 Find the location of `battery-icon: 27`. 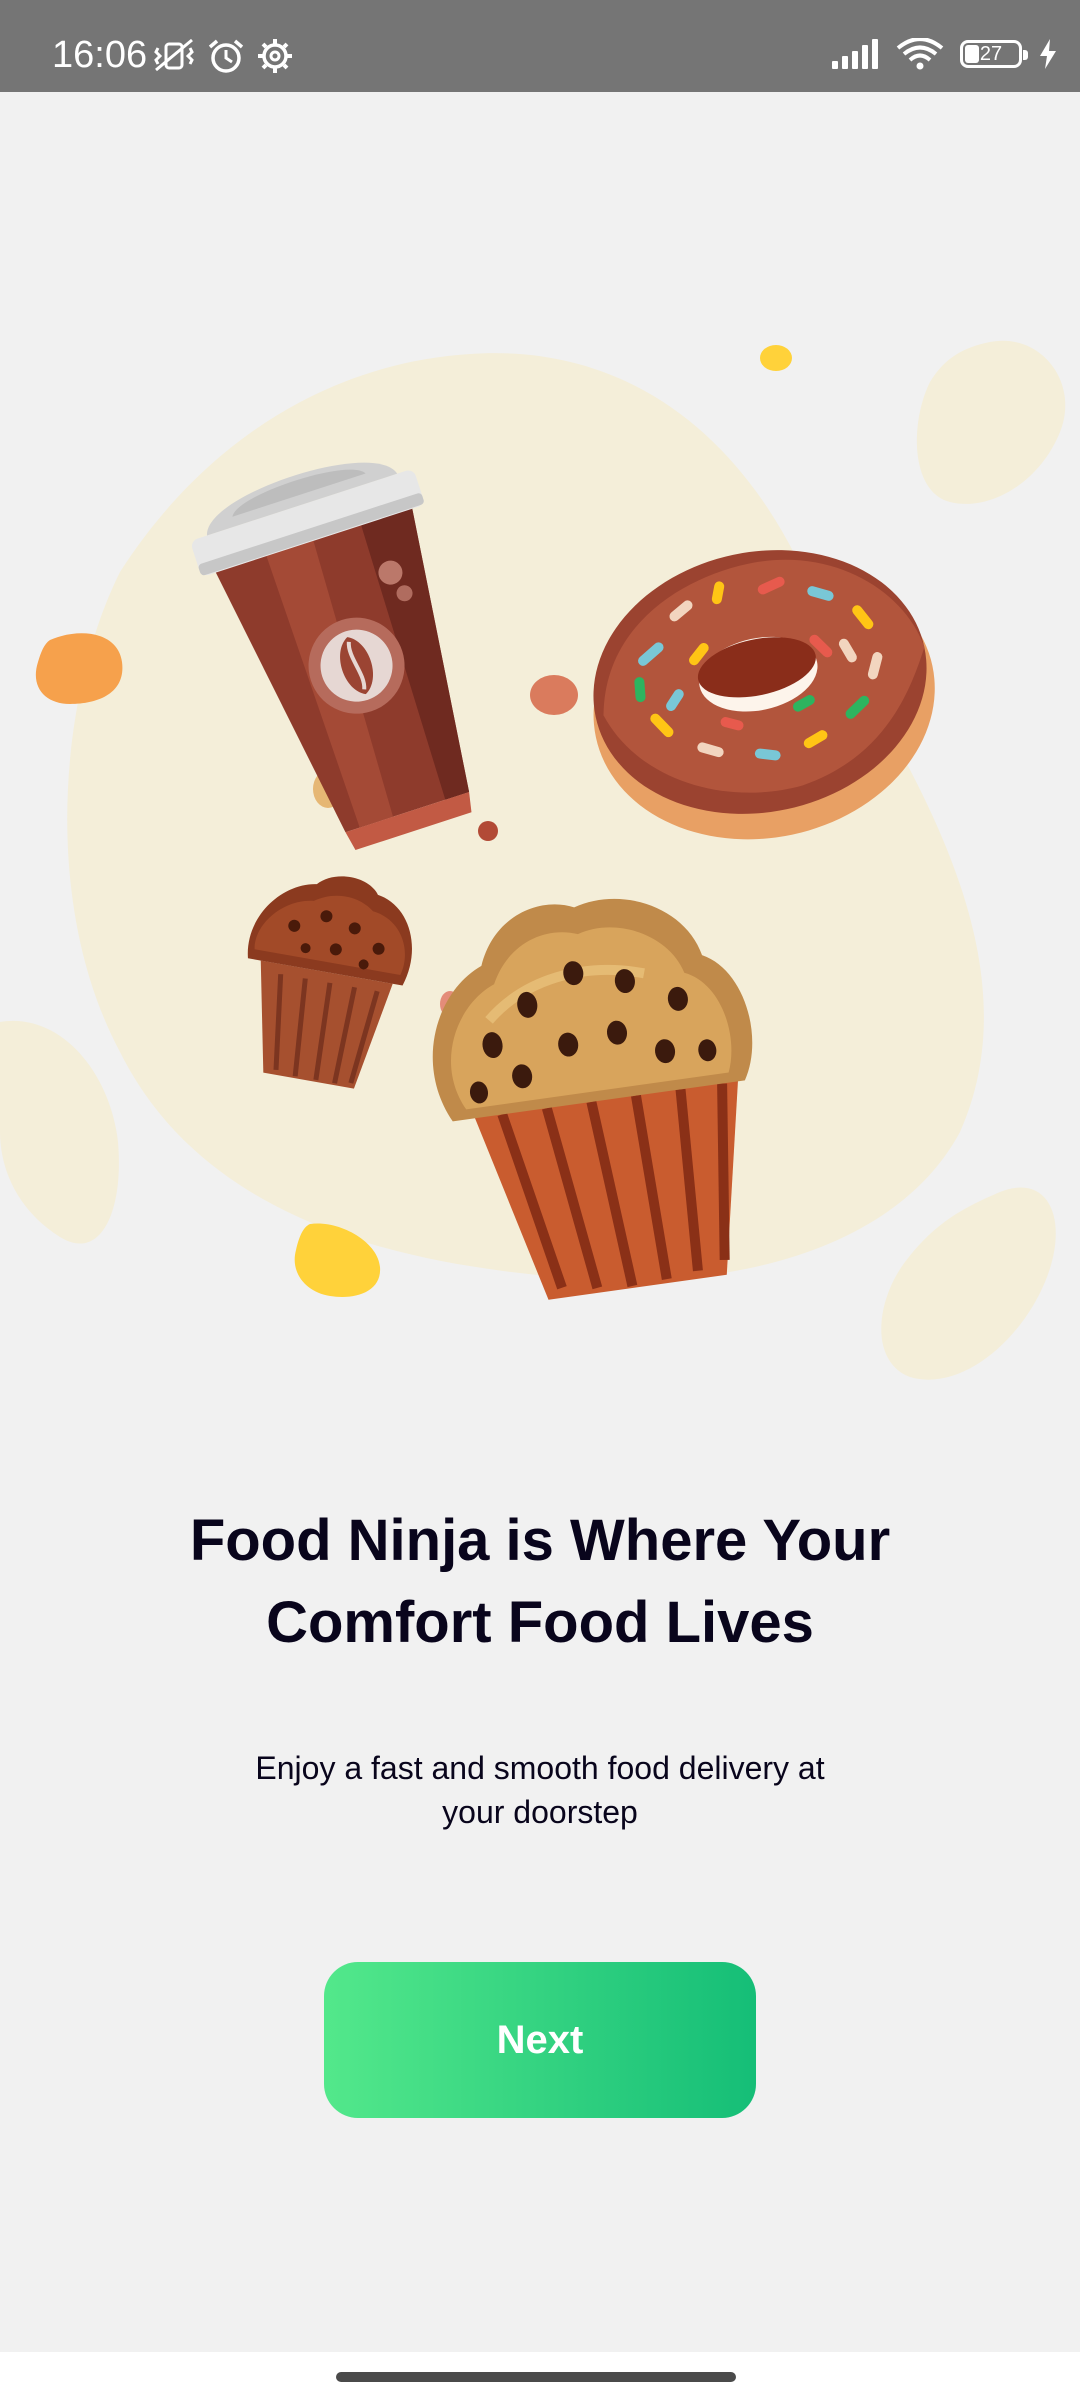

battery-icon: 27 is located at coordinates (994, 54).